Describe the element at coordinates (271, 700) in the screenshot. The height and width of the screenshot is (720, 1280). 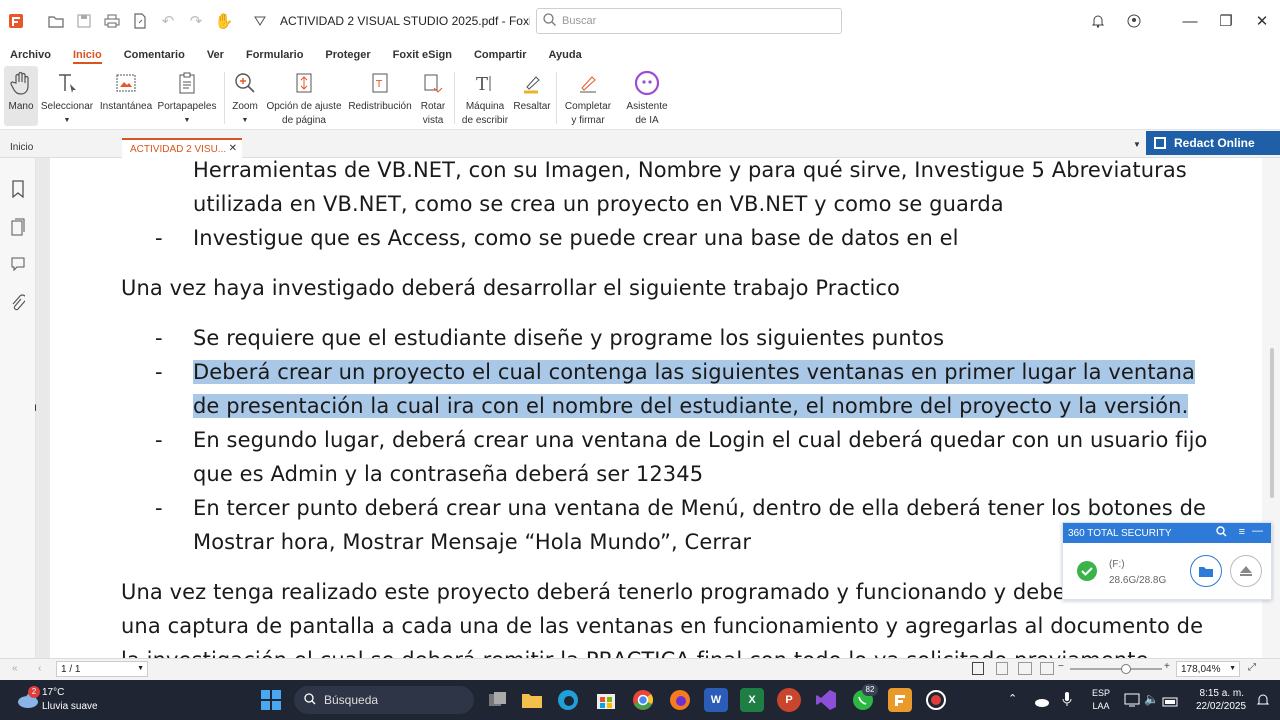
I see `windows-start-icon` at that location.